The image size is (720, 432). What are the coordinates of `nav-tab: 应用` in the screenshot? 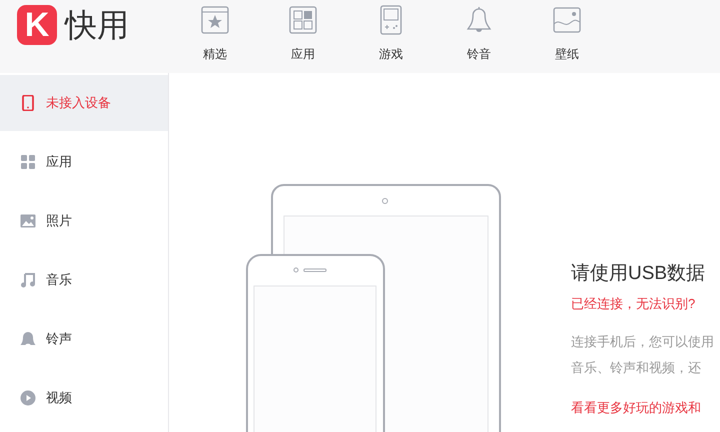 It's located at (303, 34).